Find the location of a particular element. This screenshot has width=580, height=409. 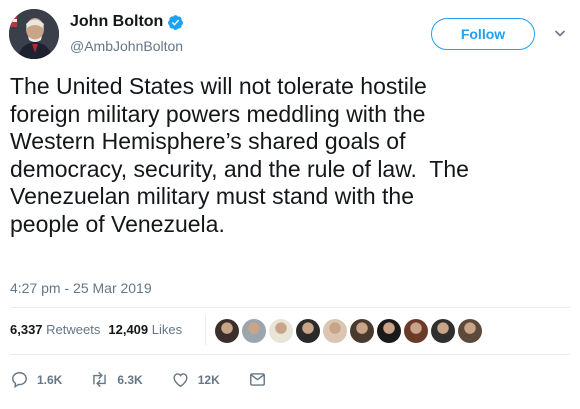

retweets-stat: 6,337 Retweets is located at coordinates (55, 329).